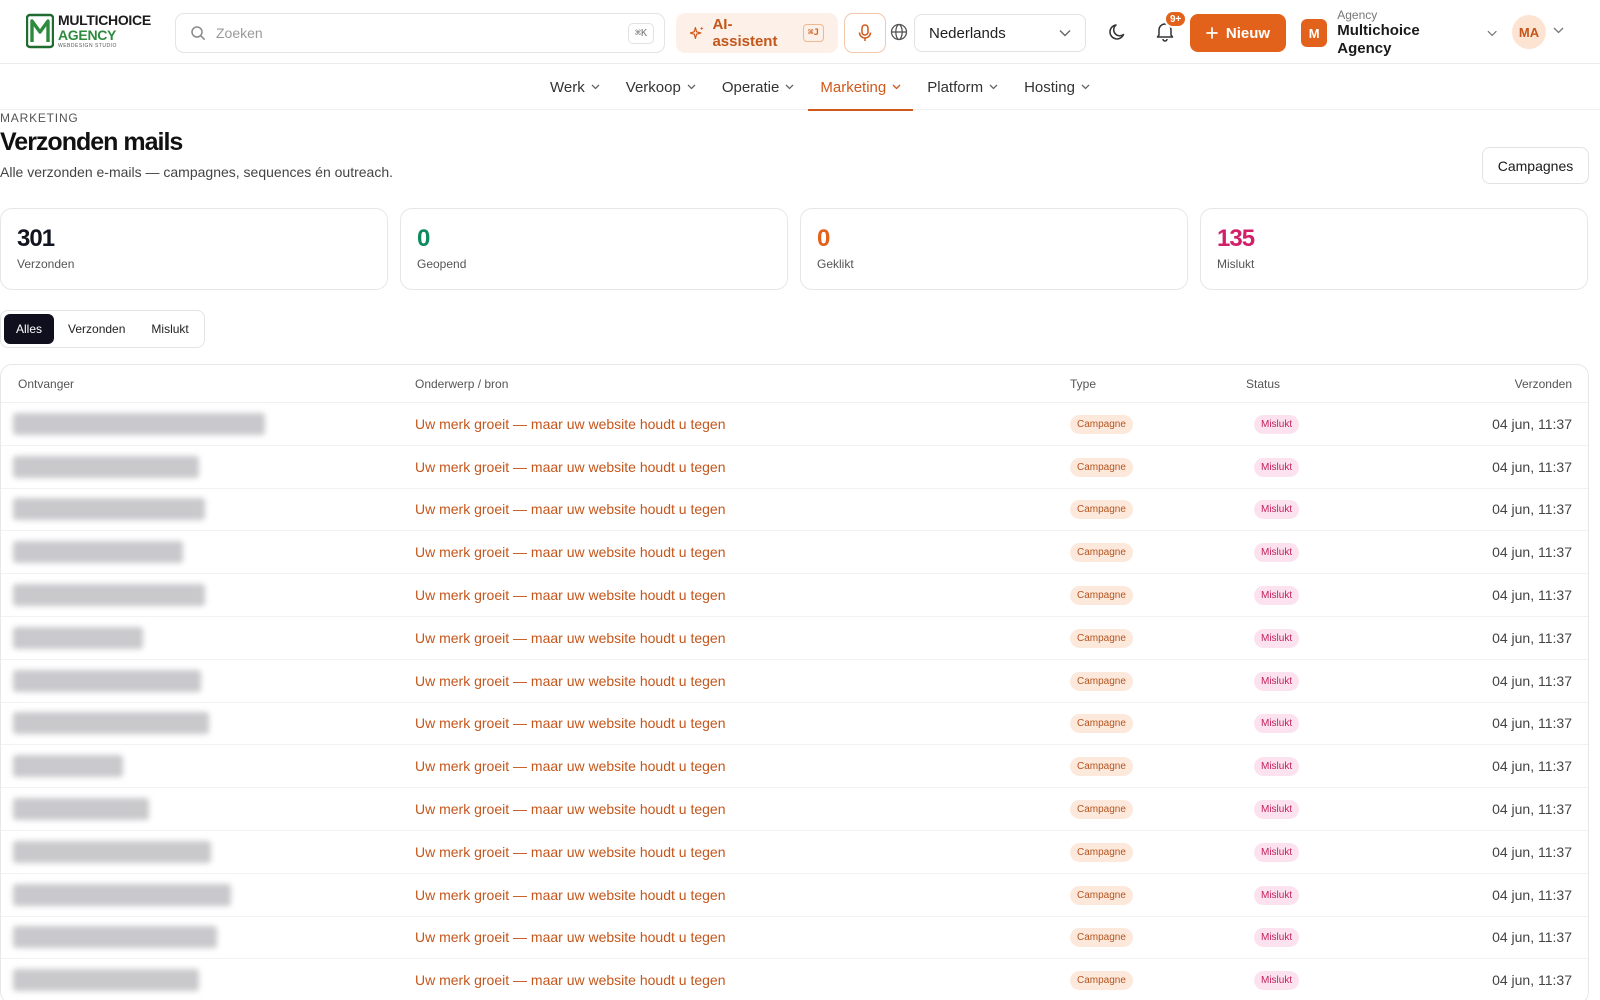 The width and height of the screenshot is (1600, 1000). I want to click on column-header-status: Status, so click(1330, 384).